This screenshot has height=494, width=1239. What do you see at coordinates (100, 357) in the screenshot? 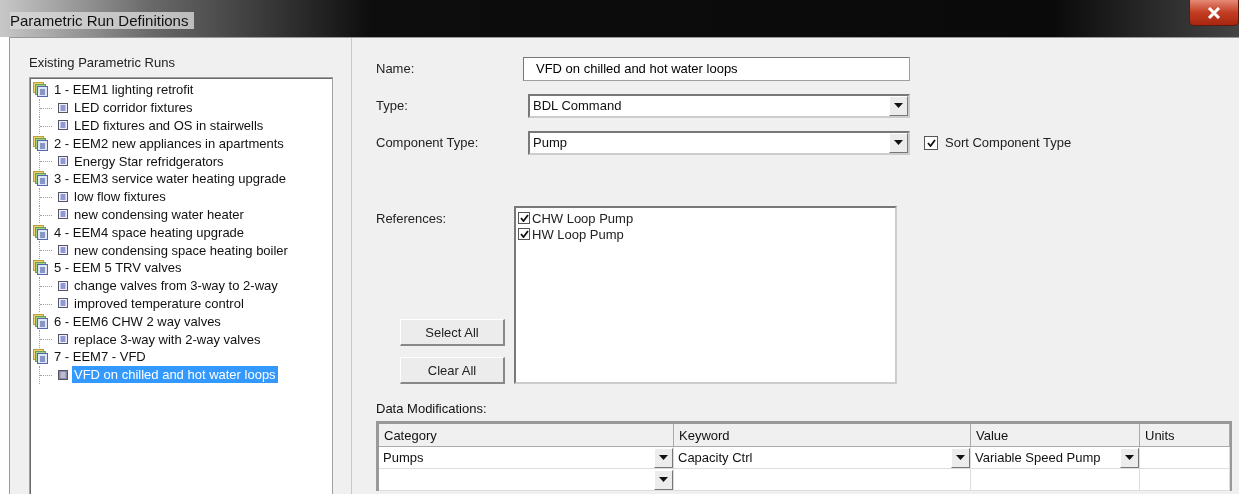
I see `tree-item: 7 - EEM7 - VFD` at bounding box center [100, 357].